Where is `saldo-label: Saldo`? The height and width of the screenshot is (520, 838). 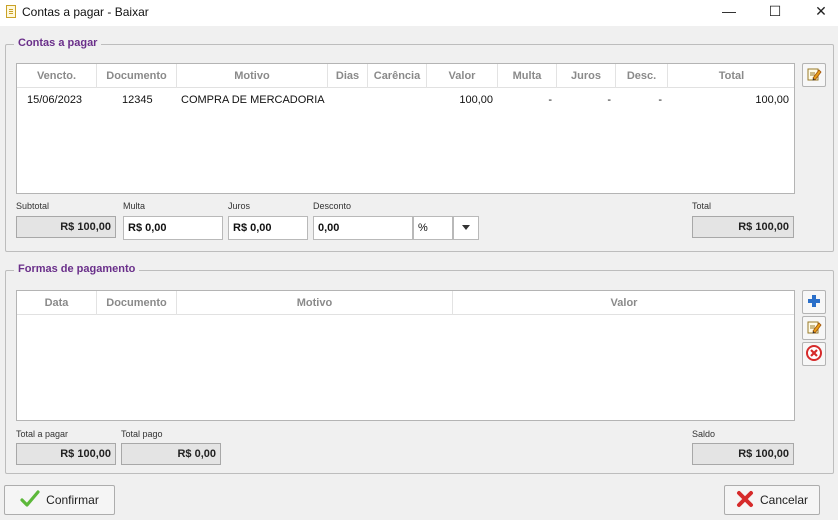 saldo-label: Saldo is located at coordinates (704, 434).